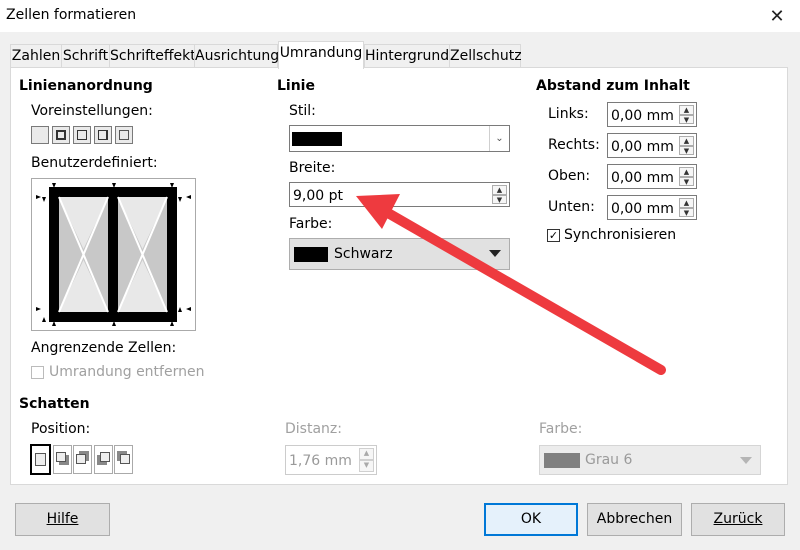 Image resolution: width=800 pixels, height=550 pixels. What do you see at coordinates (124, 135) in the screenshot?
I see `preset-outer-no-inner-icon` at bounding box center [124, 135].